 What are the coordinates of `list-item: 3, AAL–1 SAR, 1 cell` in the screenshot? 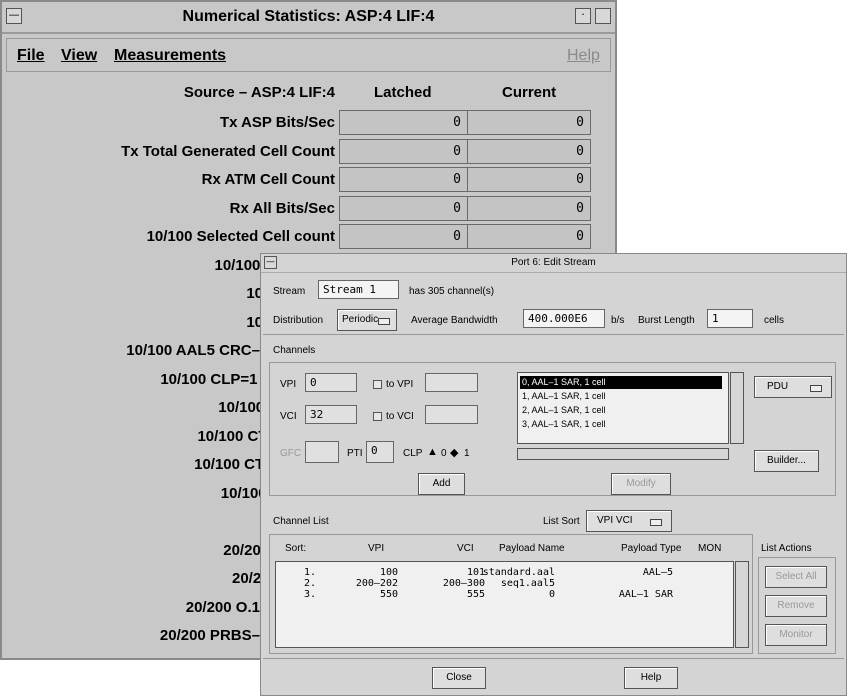 It's located at (563, 424).